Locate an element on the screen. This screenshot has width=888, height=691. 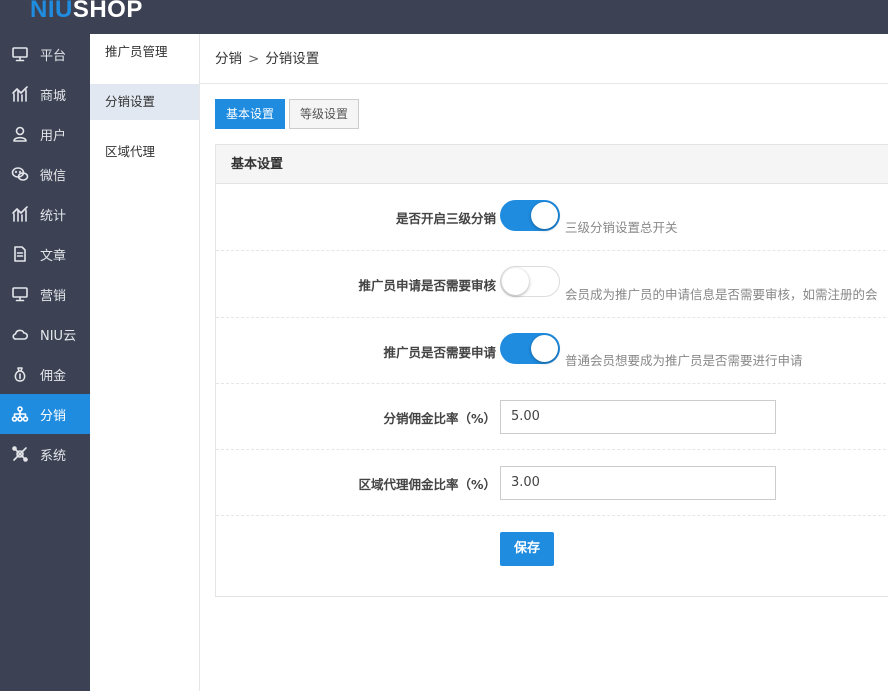
setting-row-promoter-apply: 推广员是否需要申请 普通会员想要成为推广员是否需要进行申请 is located at coordinates (552, 351).